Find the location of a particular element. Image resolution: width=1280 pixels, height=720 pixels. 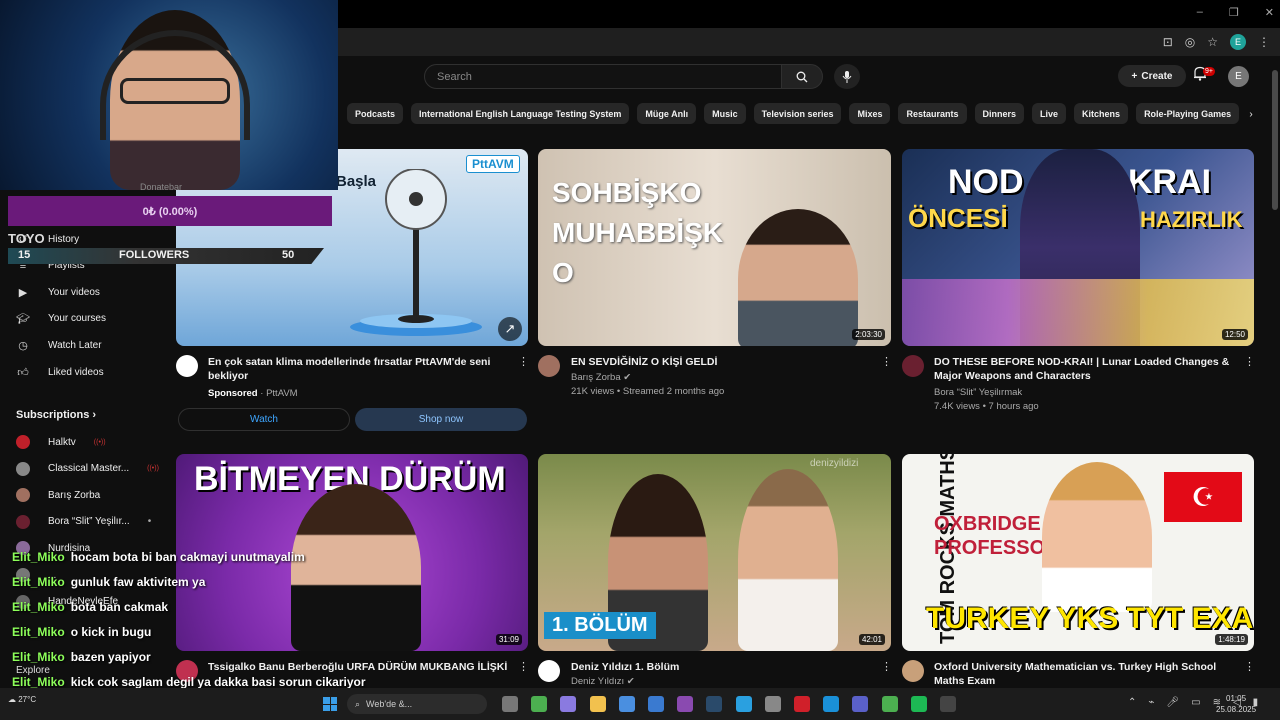

subscription-item: Barış Zorba is located at coordinates (58, 495).